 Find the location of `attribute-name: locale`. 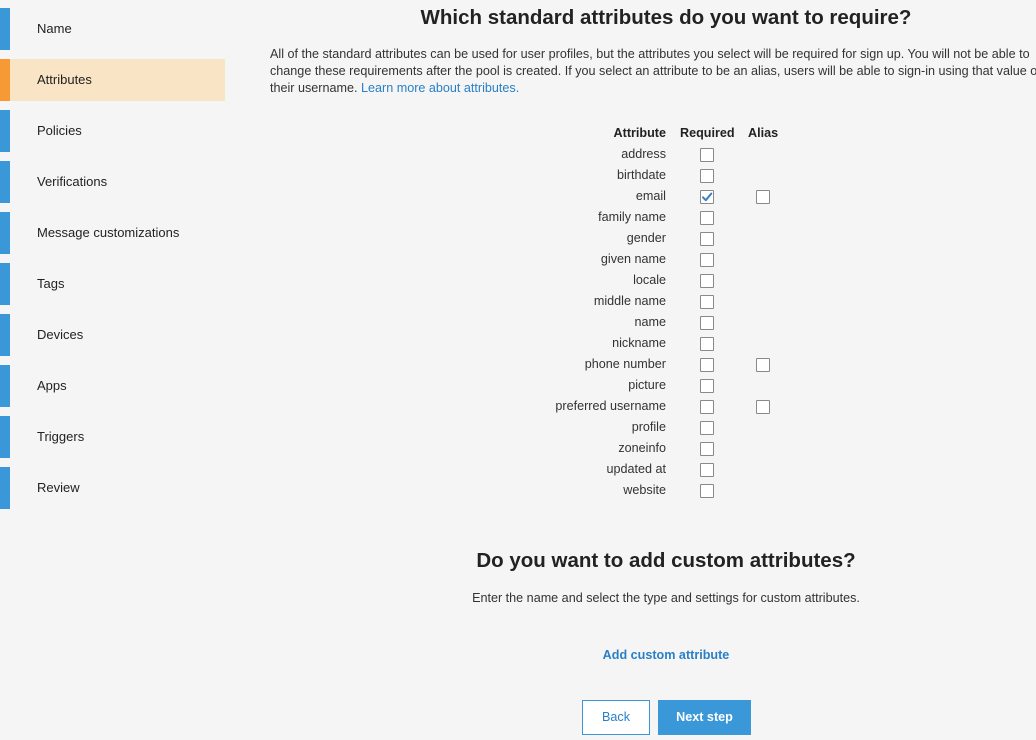

attribute-name: locale is located at coordinates (649, 280).